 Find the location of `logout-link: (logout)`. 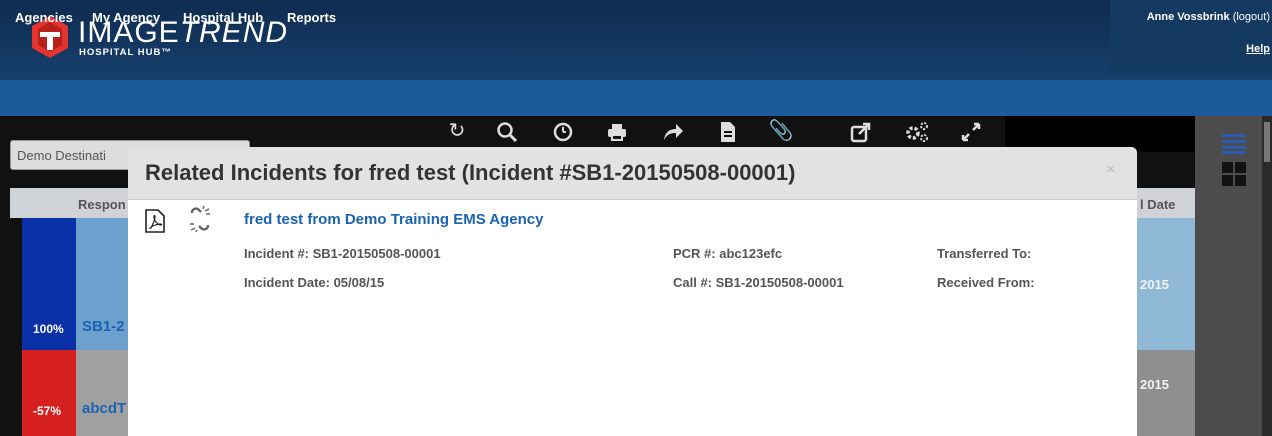

logout-link: (logout) is located at coordinates (1251, 17).